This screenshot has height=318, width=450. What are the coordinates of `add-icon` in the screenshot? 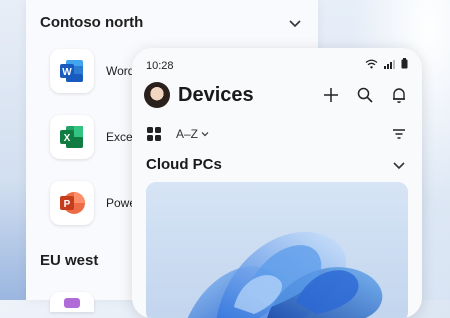 It's located at (331, 95).